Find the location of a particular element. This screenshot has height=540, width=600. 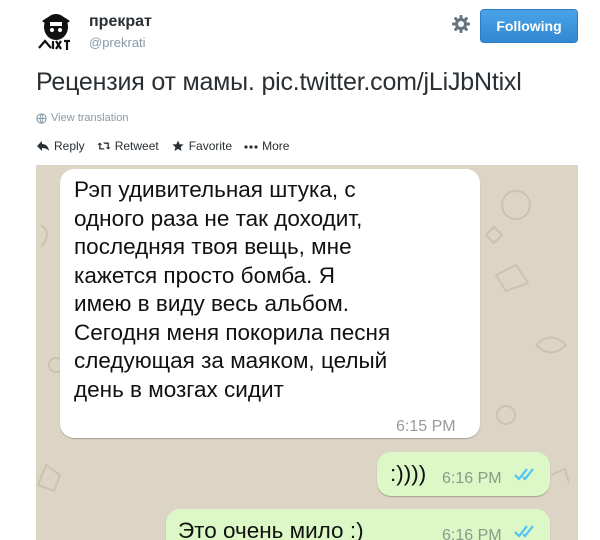

star-icon is located at coordinates (178, 145).